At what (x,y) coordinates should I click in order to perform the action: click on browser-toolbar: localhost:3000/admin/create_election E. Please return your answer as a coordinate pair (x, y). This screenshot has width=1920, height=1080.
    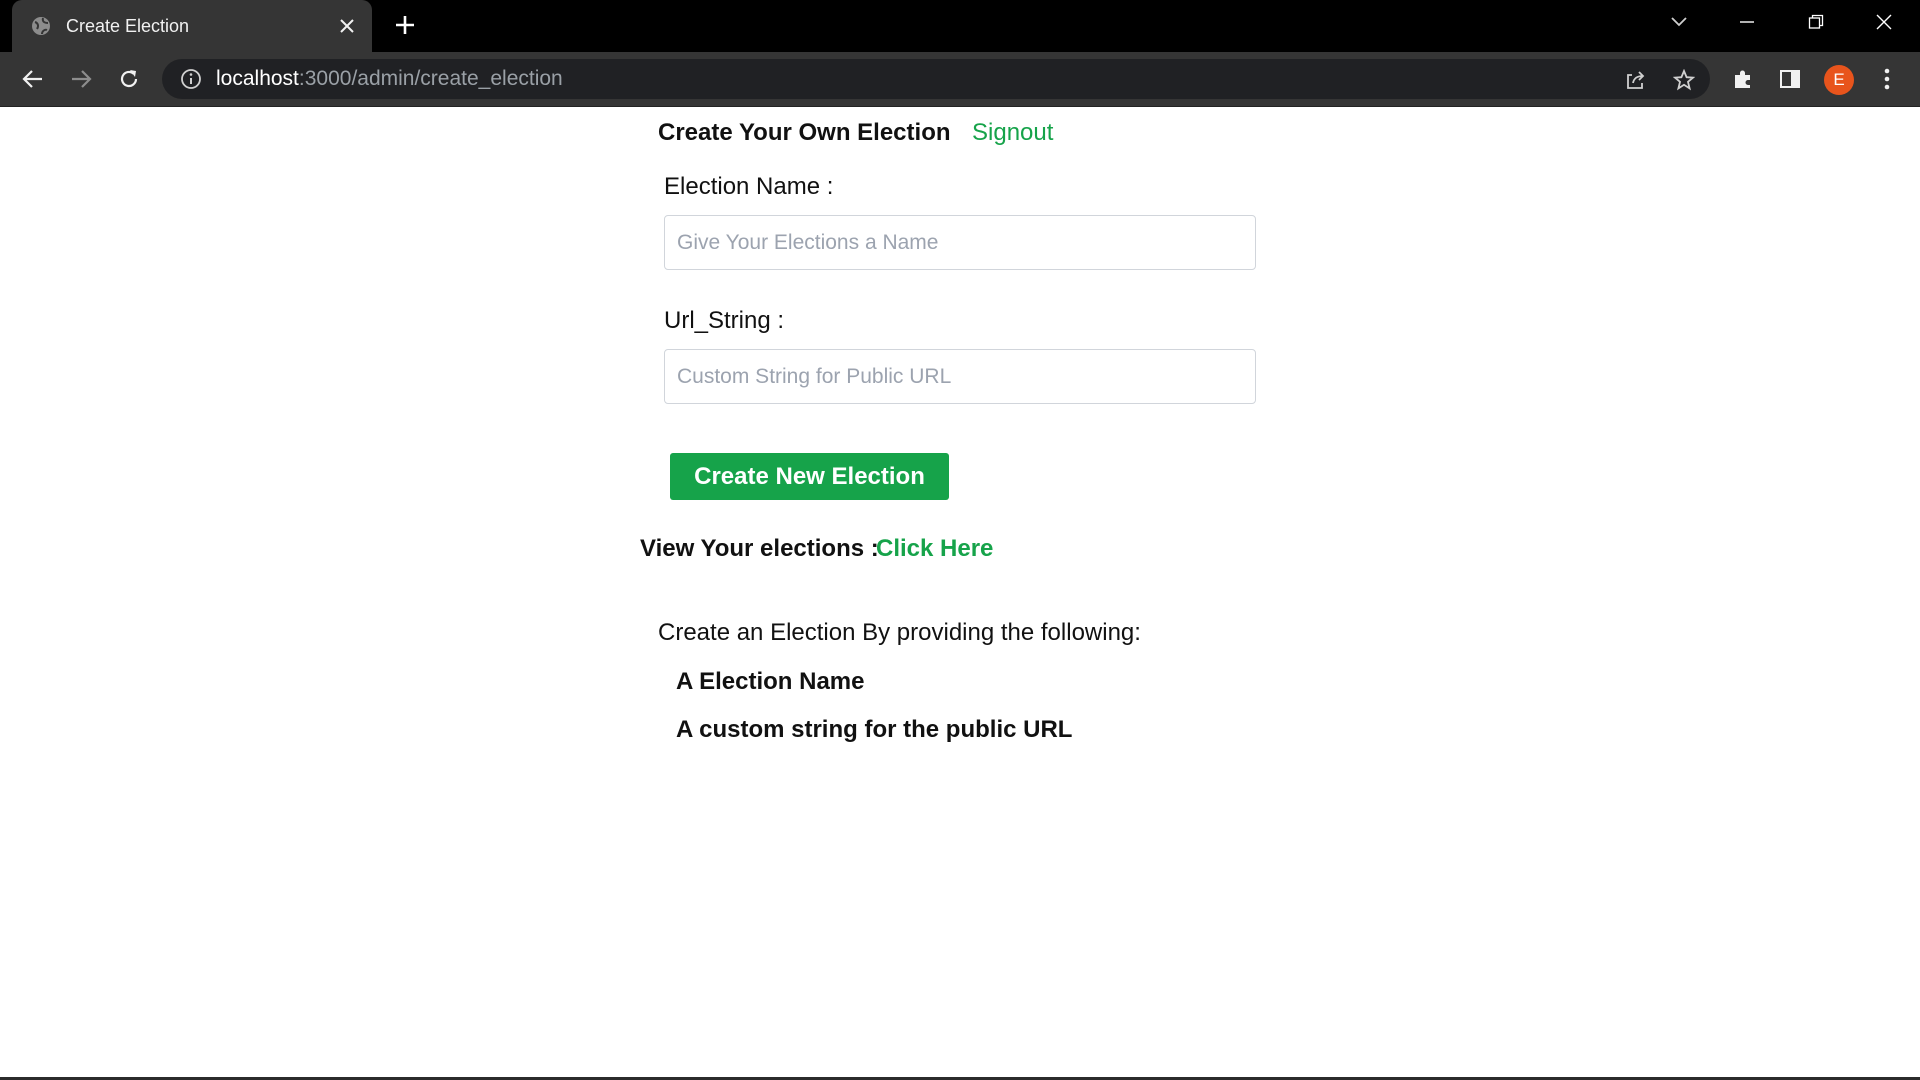
    Looking at the image, I should click on (960, 79).